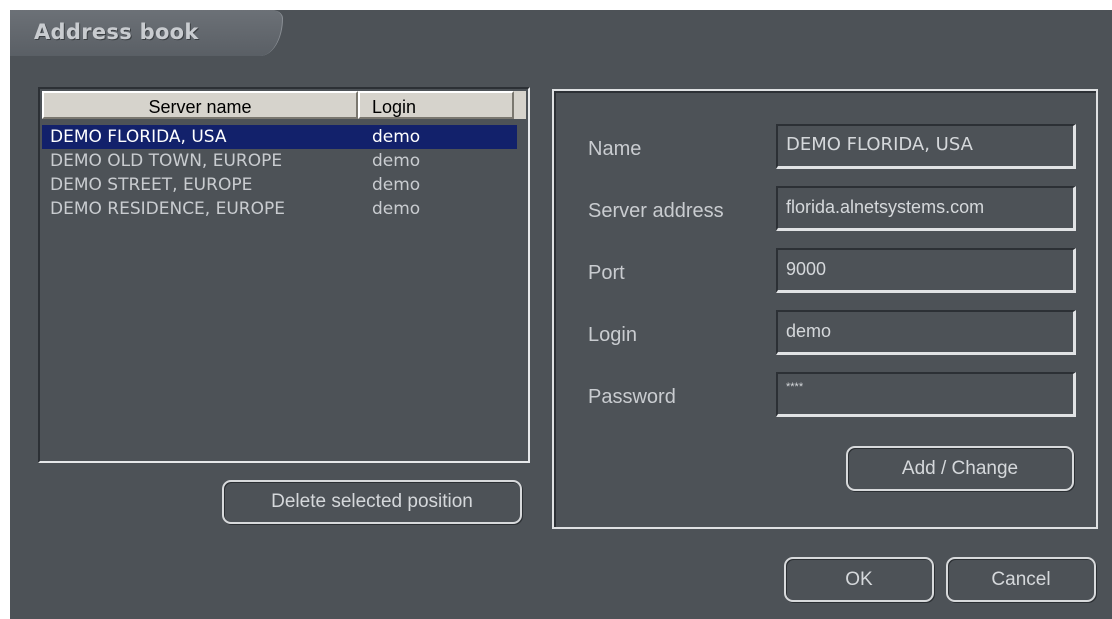  I want to click on server-address-field: florida.alnetsystems.com, so click(926, 208).